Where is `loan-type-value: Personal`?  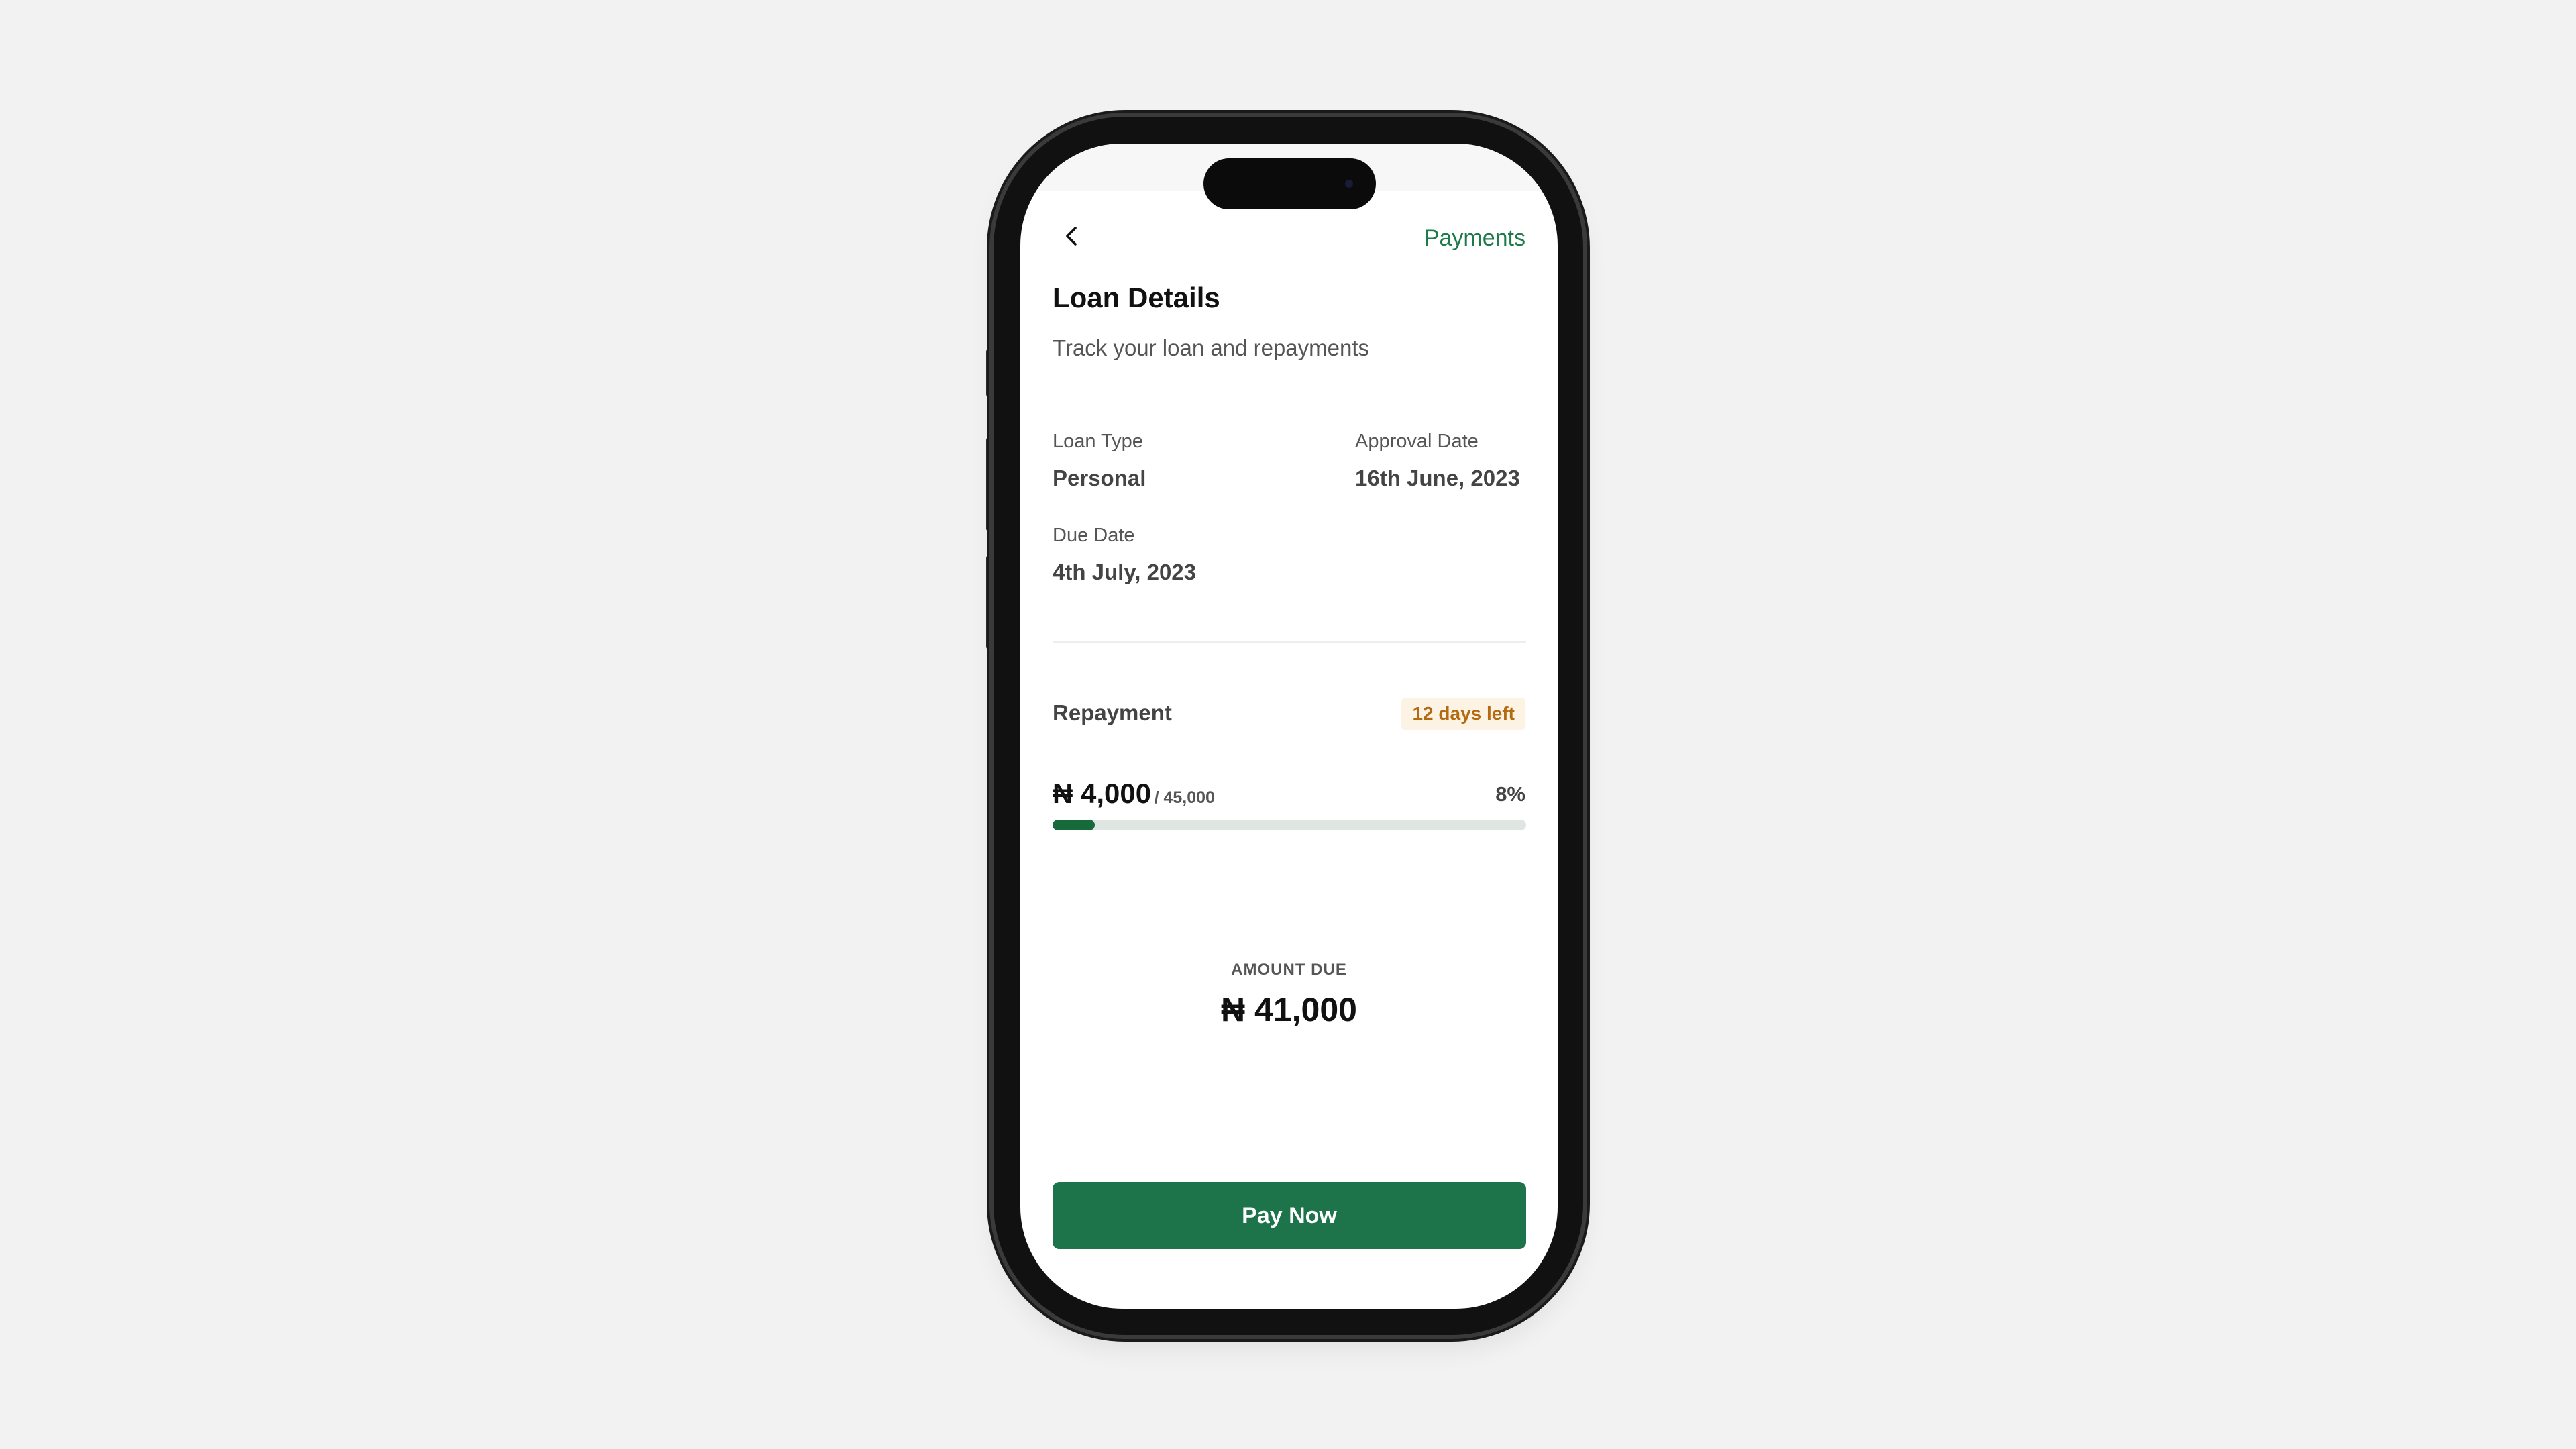 loan-type-value: Personal is located at coordinates (1099, 478).